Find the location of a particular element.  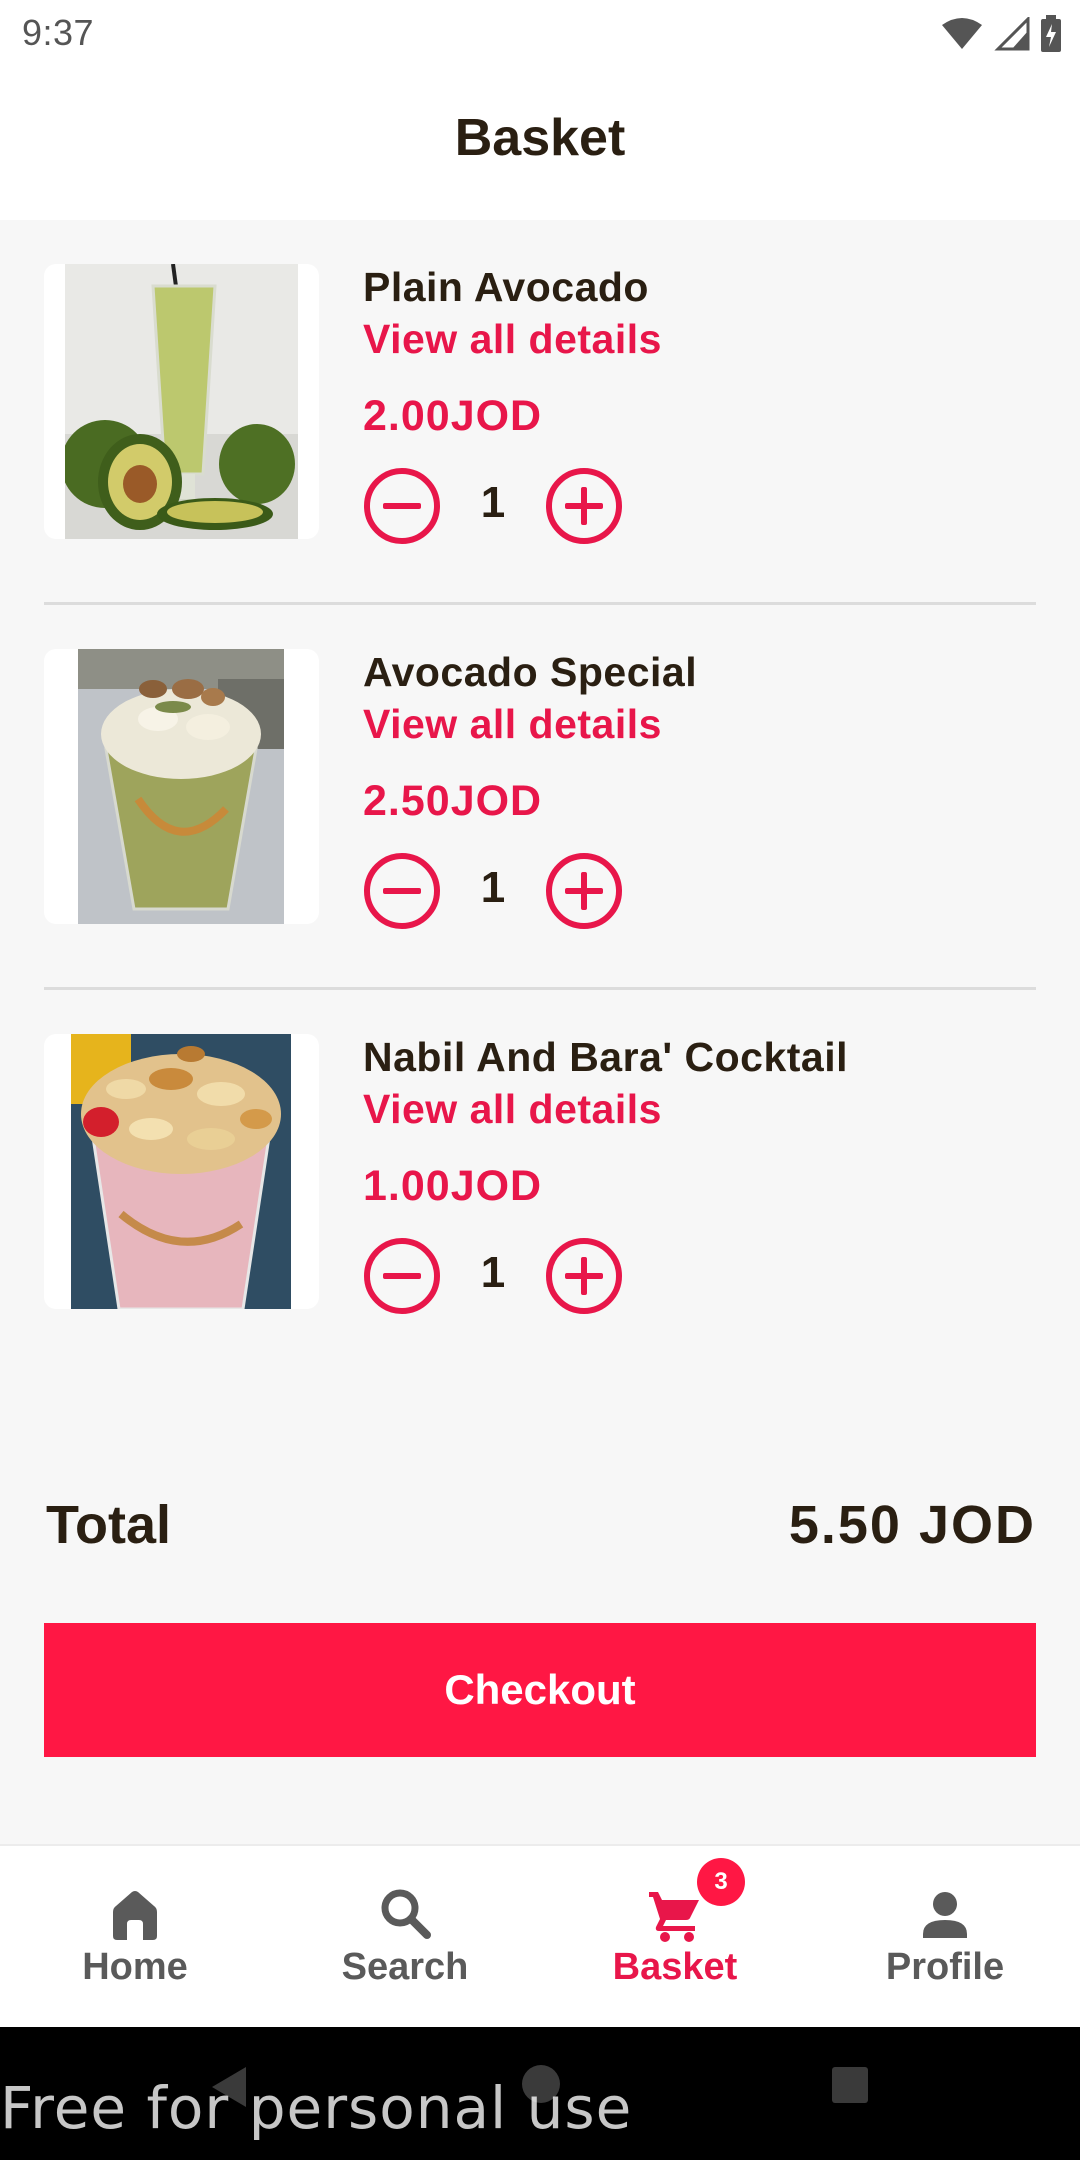

plain-avocado-image is located at coordinates (181, 401).